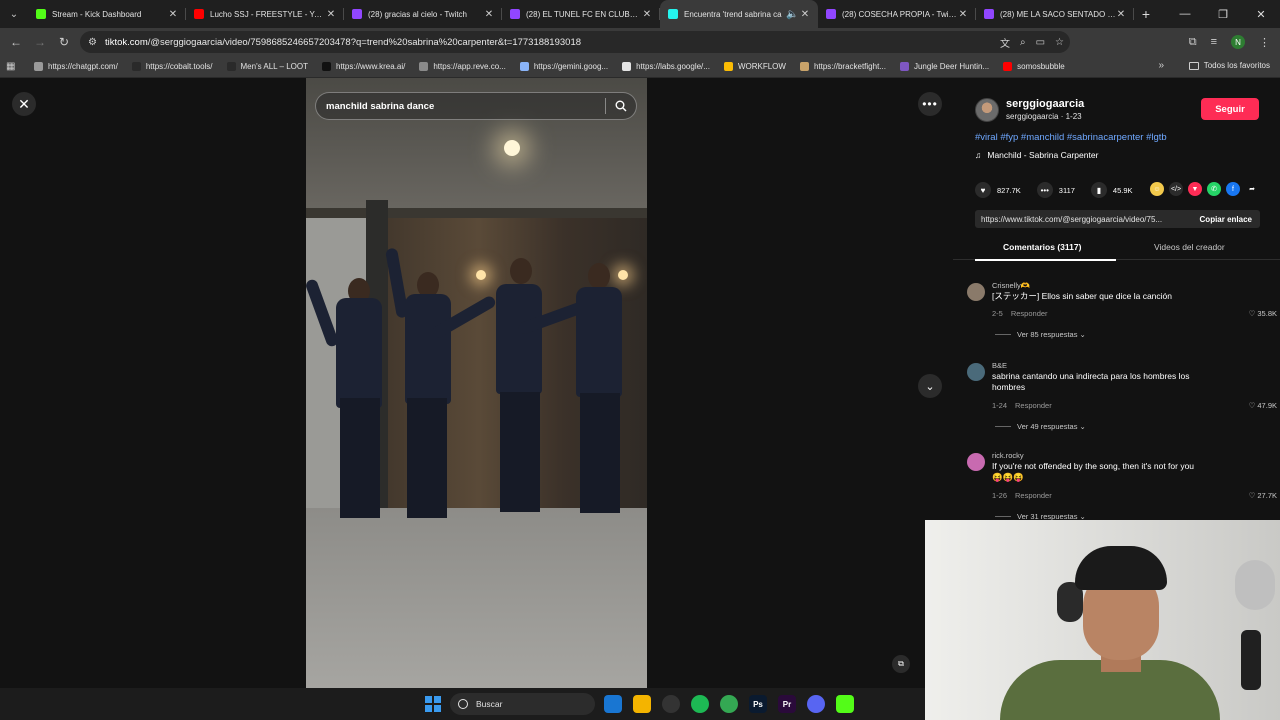 This screenshot has height=720, width=1280. I want to click on photoshop-icon: Ps, so click(758, 704).